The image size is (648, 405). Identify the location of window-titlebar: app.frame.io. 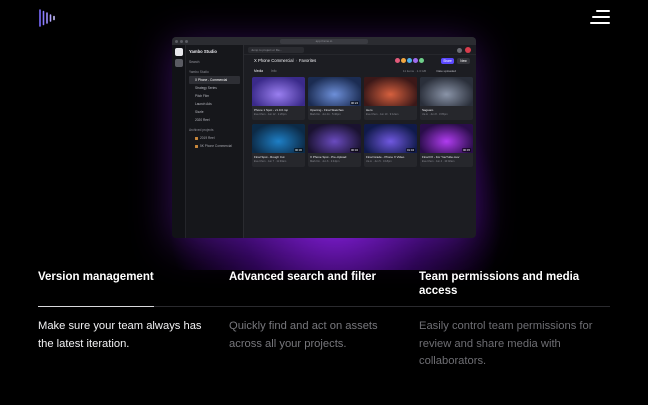
(324, 41).